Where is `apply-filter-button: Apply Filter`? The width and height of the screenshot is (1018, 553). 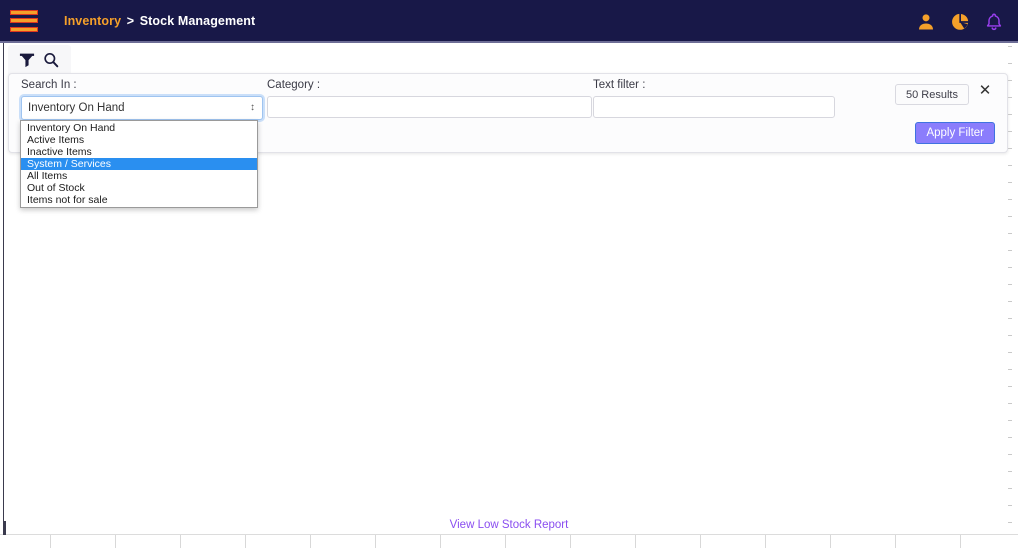 apply-filter-button: Apply Filter is located at coordinates (955, 133).